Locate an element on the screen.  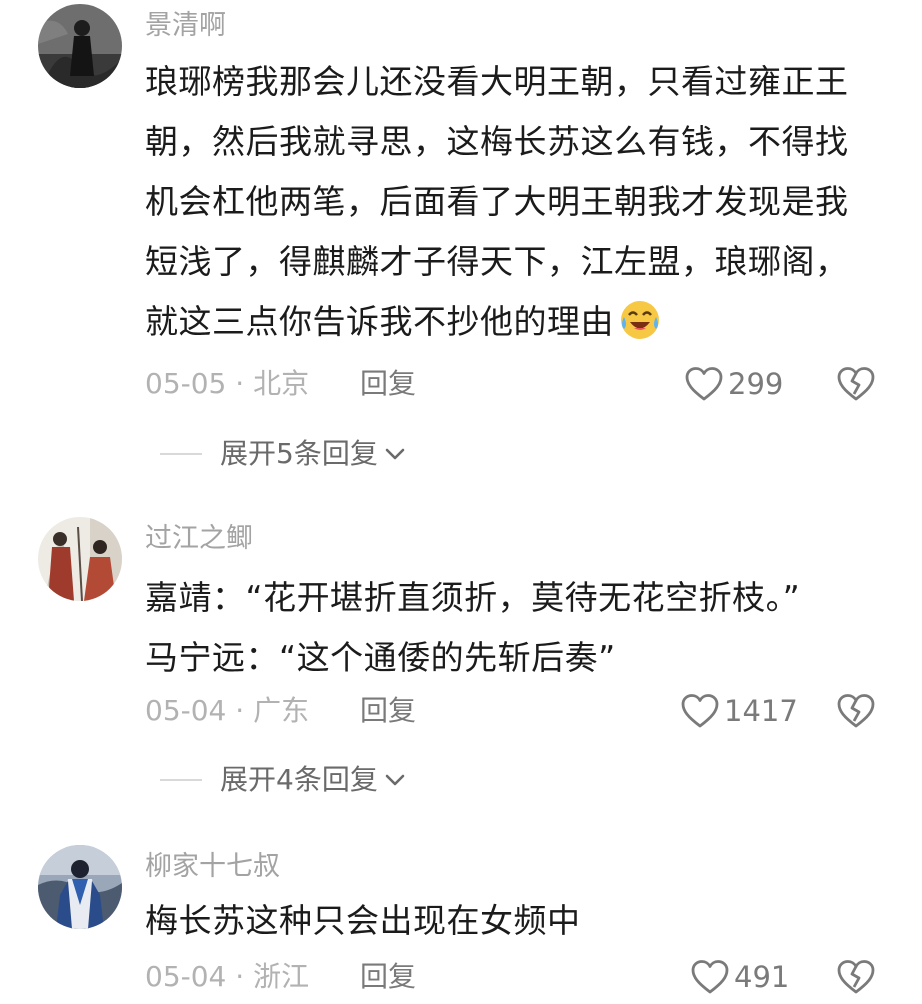
like-count: 491 is located at coordinates (762, 977).